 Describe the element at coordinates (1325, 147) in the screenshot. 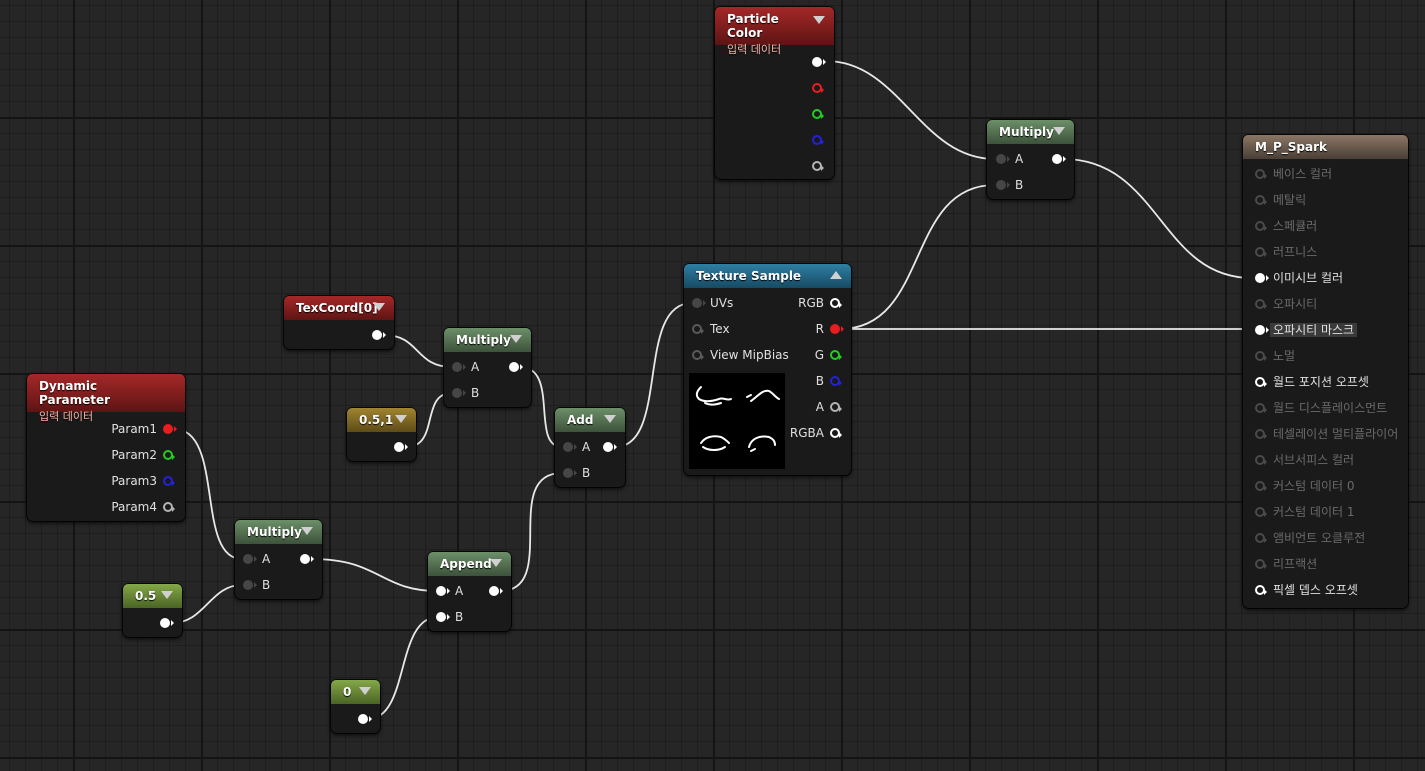

I see `material-result-header: M_P_Spark` at that location.